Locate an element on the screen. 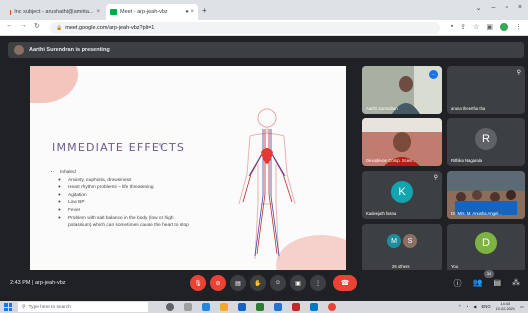  star-icon: ☆ is located at coordinates (476, 27).